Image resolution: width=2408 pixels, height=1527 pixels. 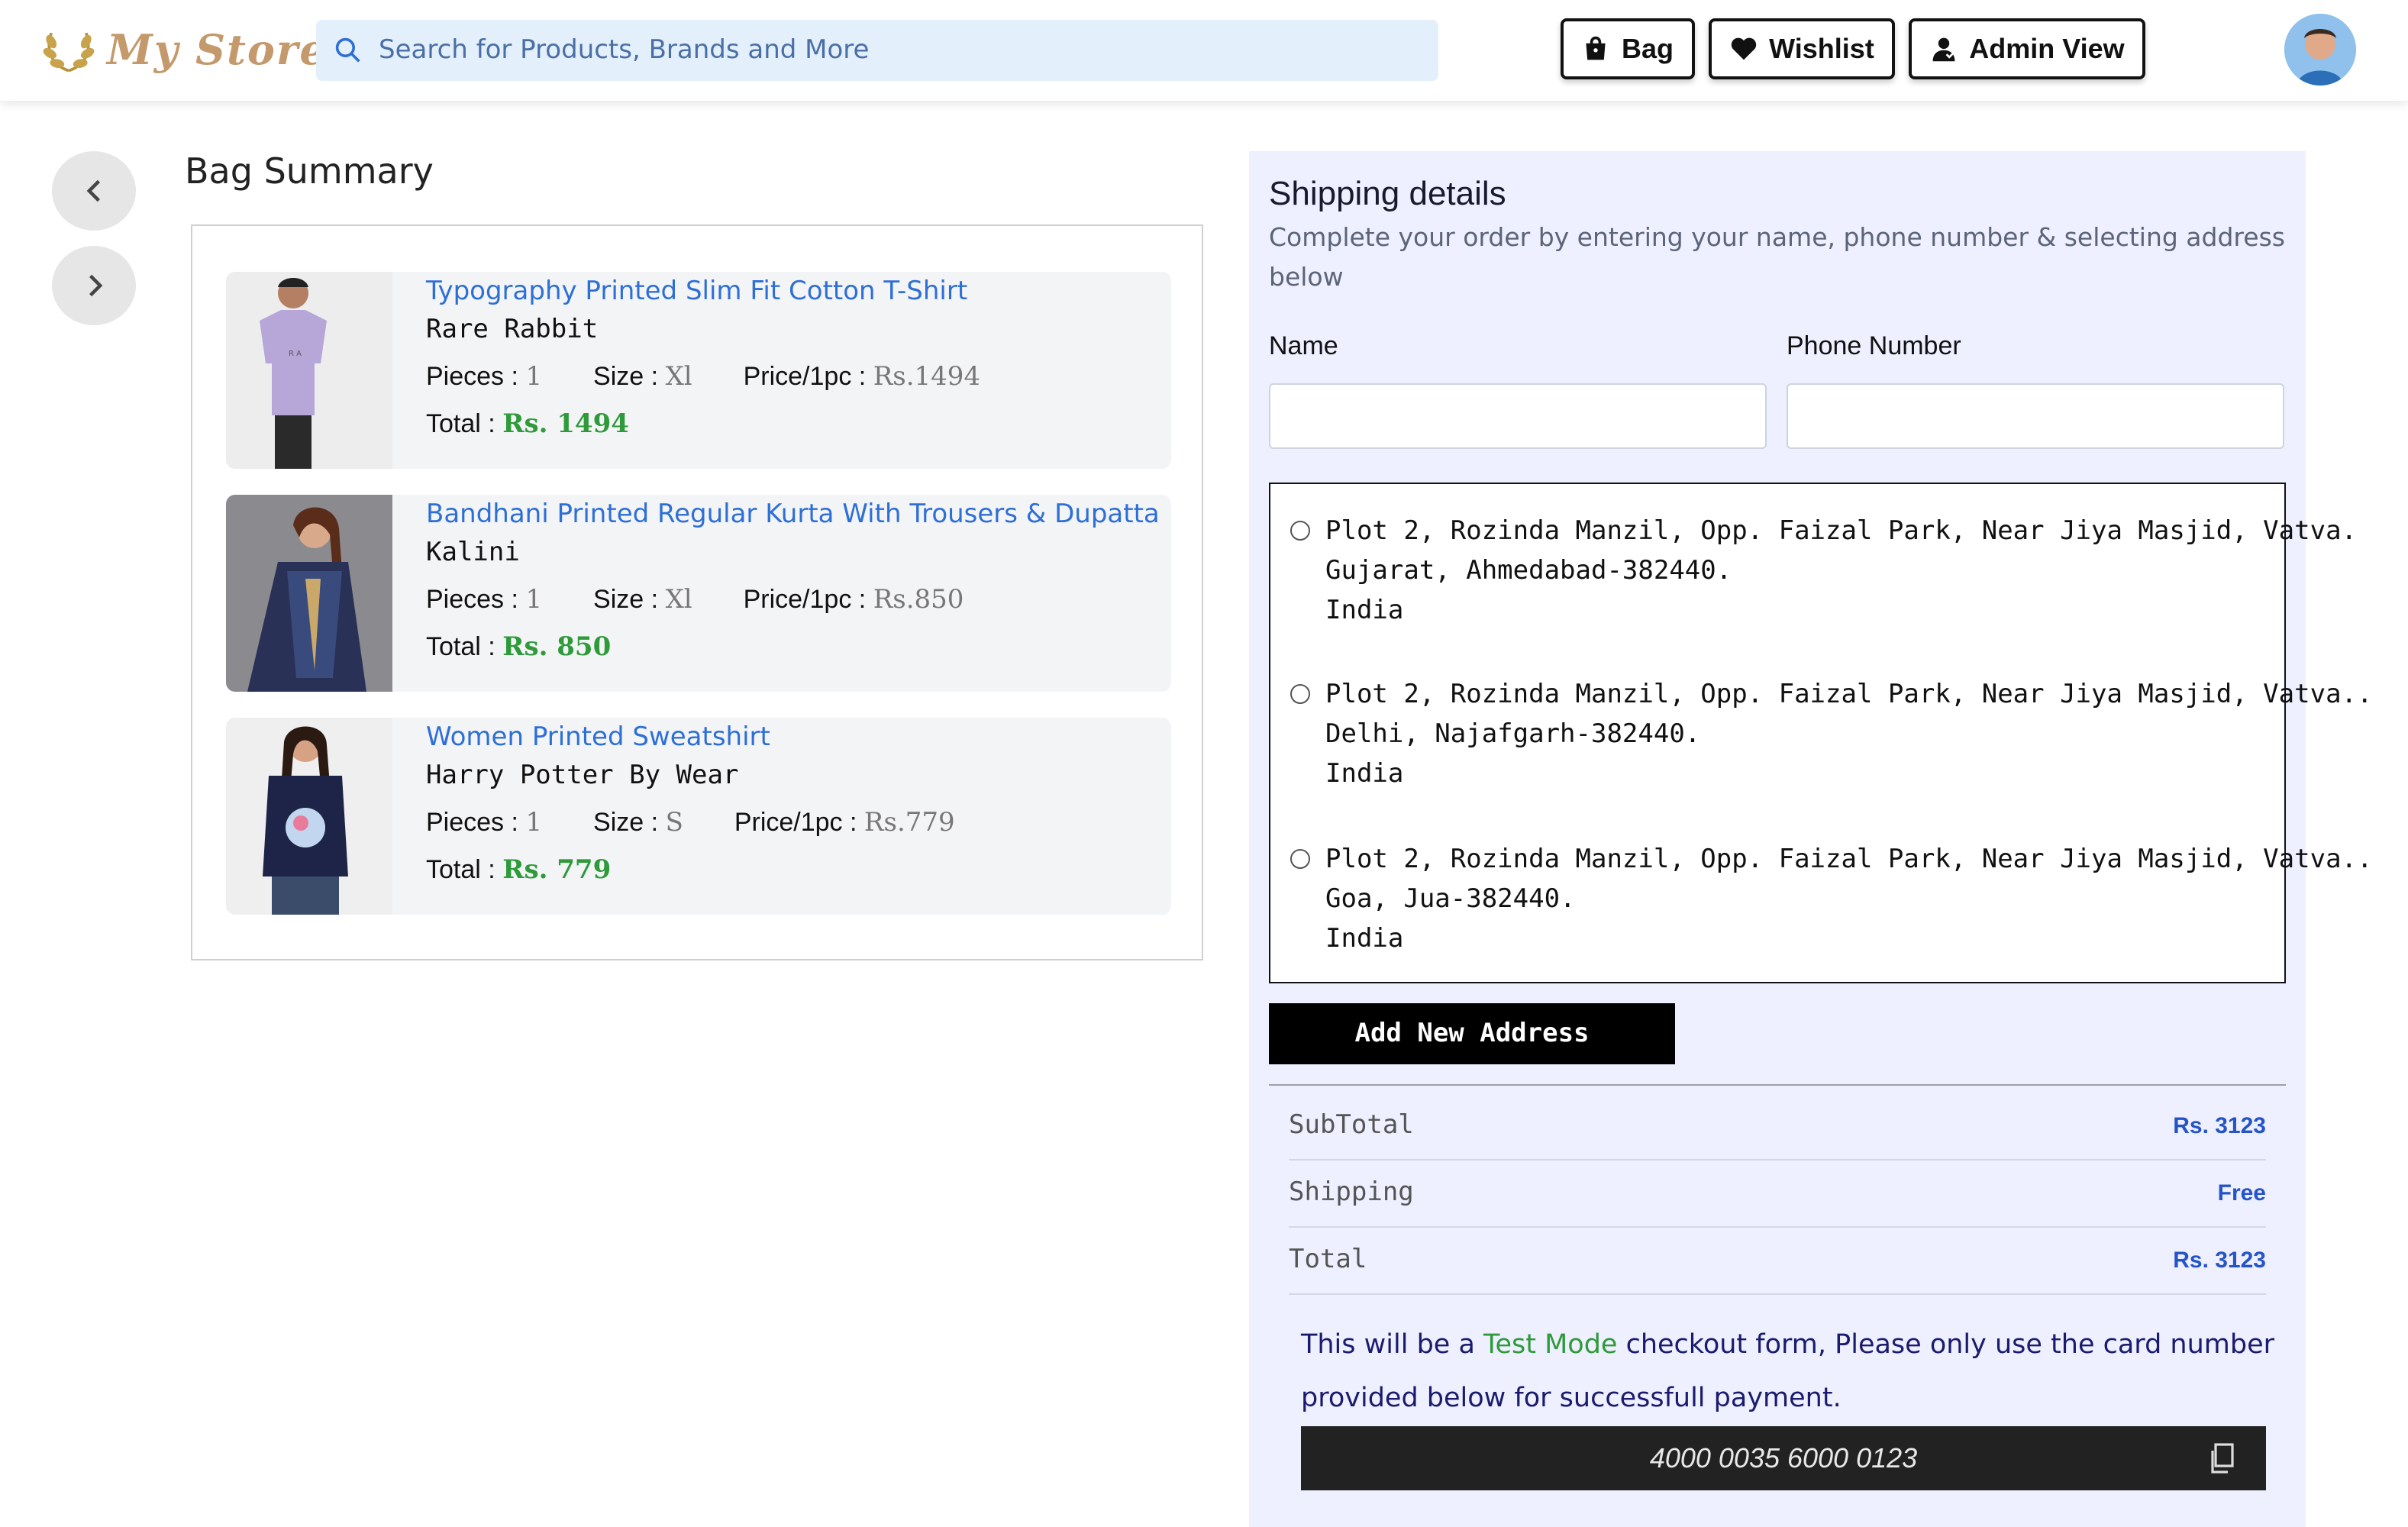 I want to click on phone-label: Phone Number, so click(x=1874, y=345).